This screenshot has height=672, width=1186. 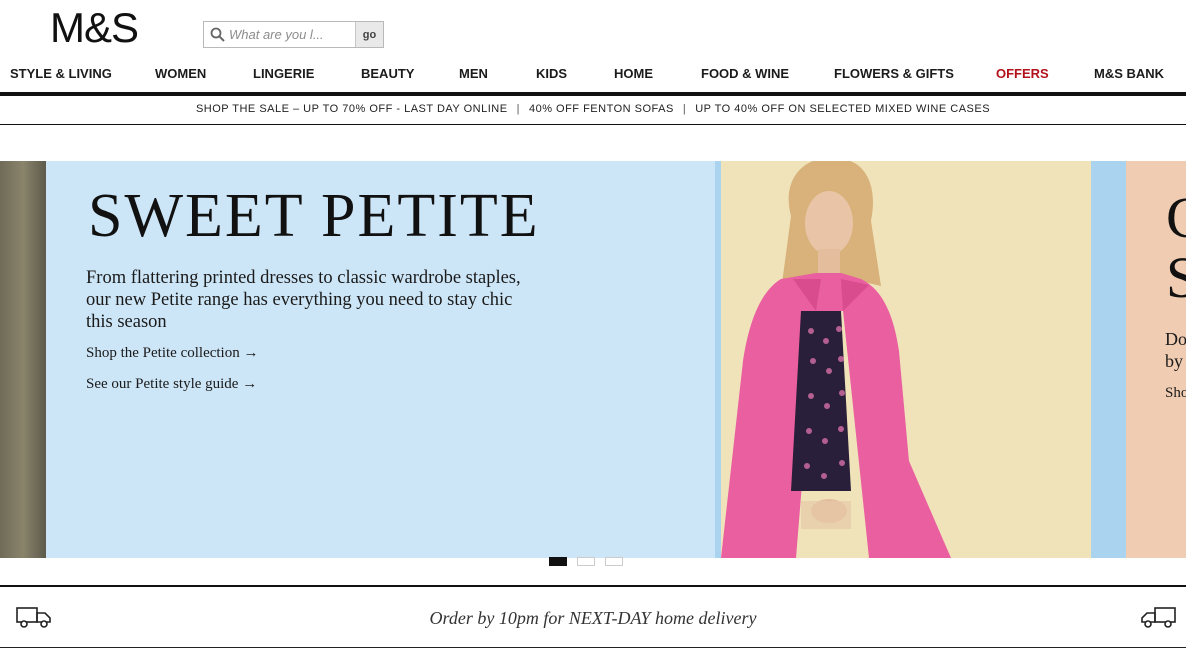 I want to click on nav-style-living: STYLE & LIVING, so click(x=61, y=73).